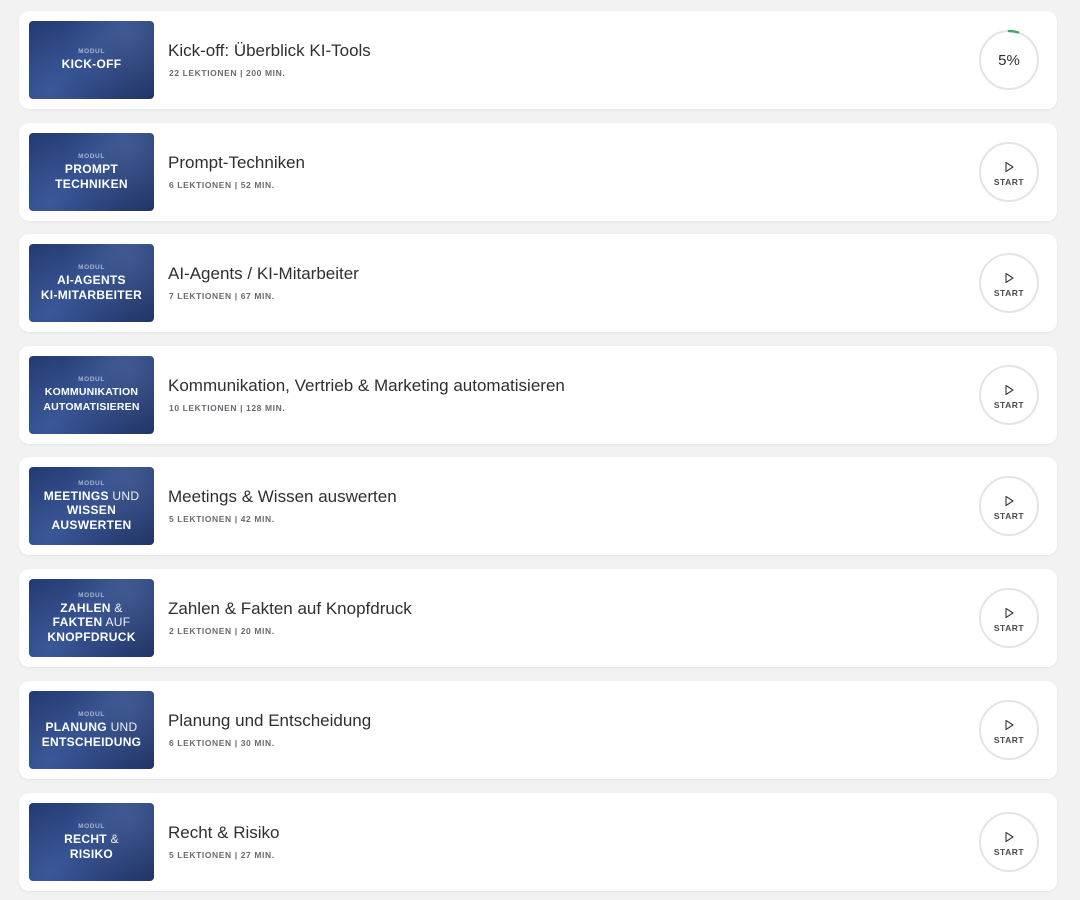 The image size is (1080, 900). What do you see at coordinates (263, 274) in the screenshot?
I see `module-title: AI-Agents / KI-Mitarbeiter` at bounding box center [263, 274].